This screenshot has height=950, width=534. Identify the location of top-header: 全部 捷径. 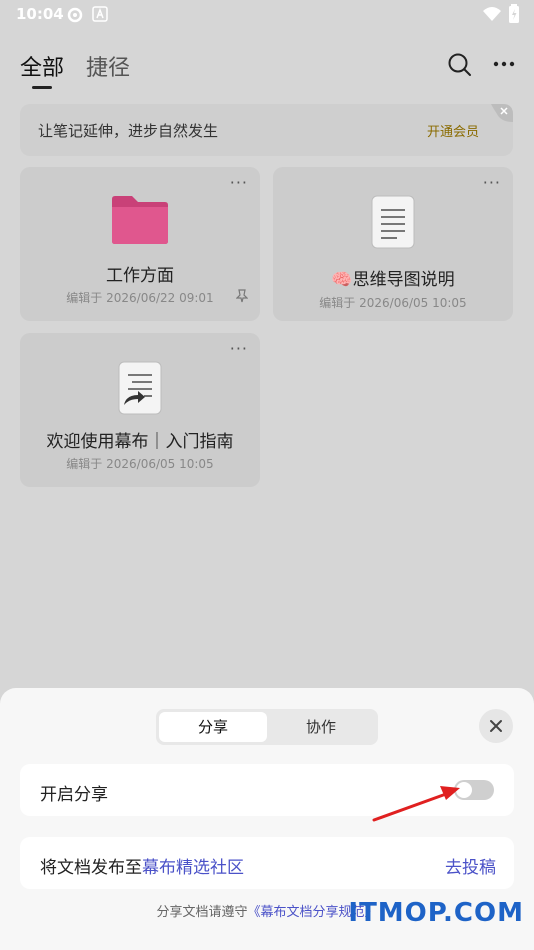
(267, 70).